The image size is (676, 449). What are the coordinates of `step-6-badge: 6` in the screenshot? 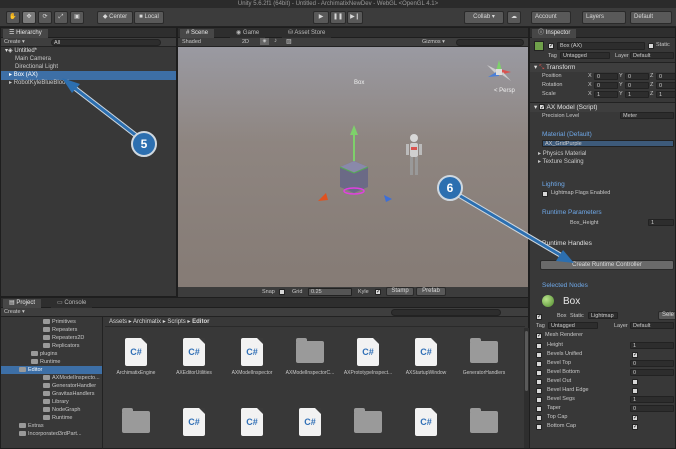 It's located at (450, 188).